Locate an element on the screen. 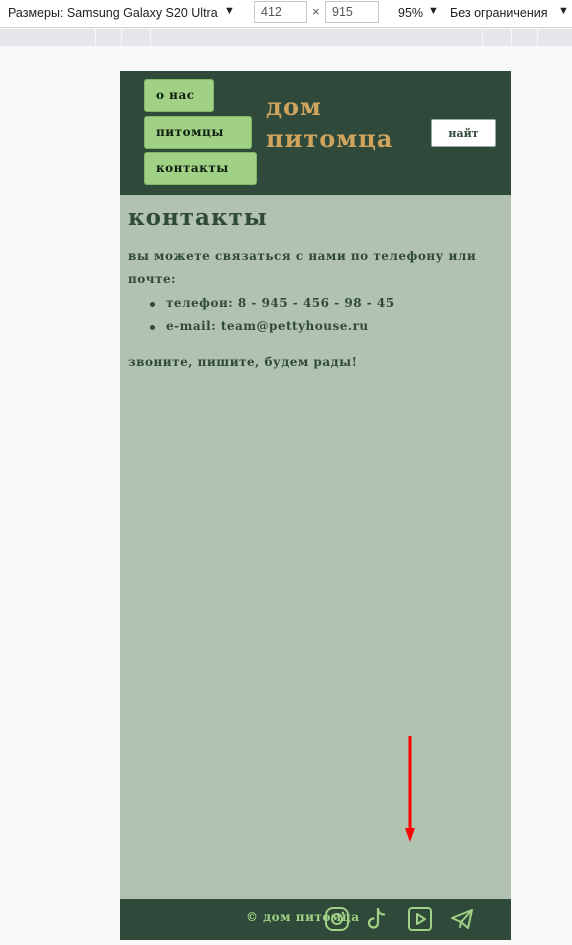 The image size is (572, 945). tiktok-icon is located at coordinates (377, 919).